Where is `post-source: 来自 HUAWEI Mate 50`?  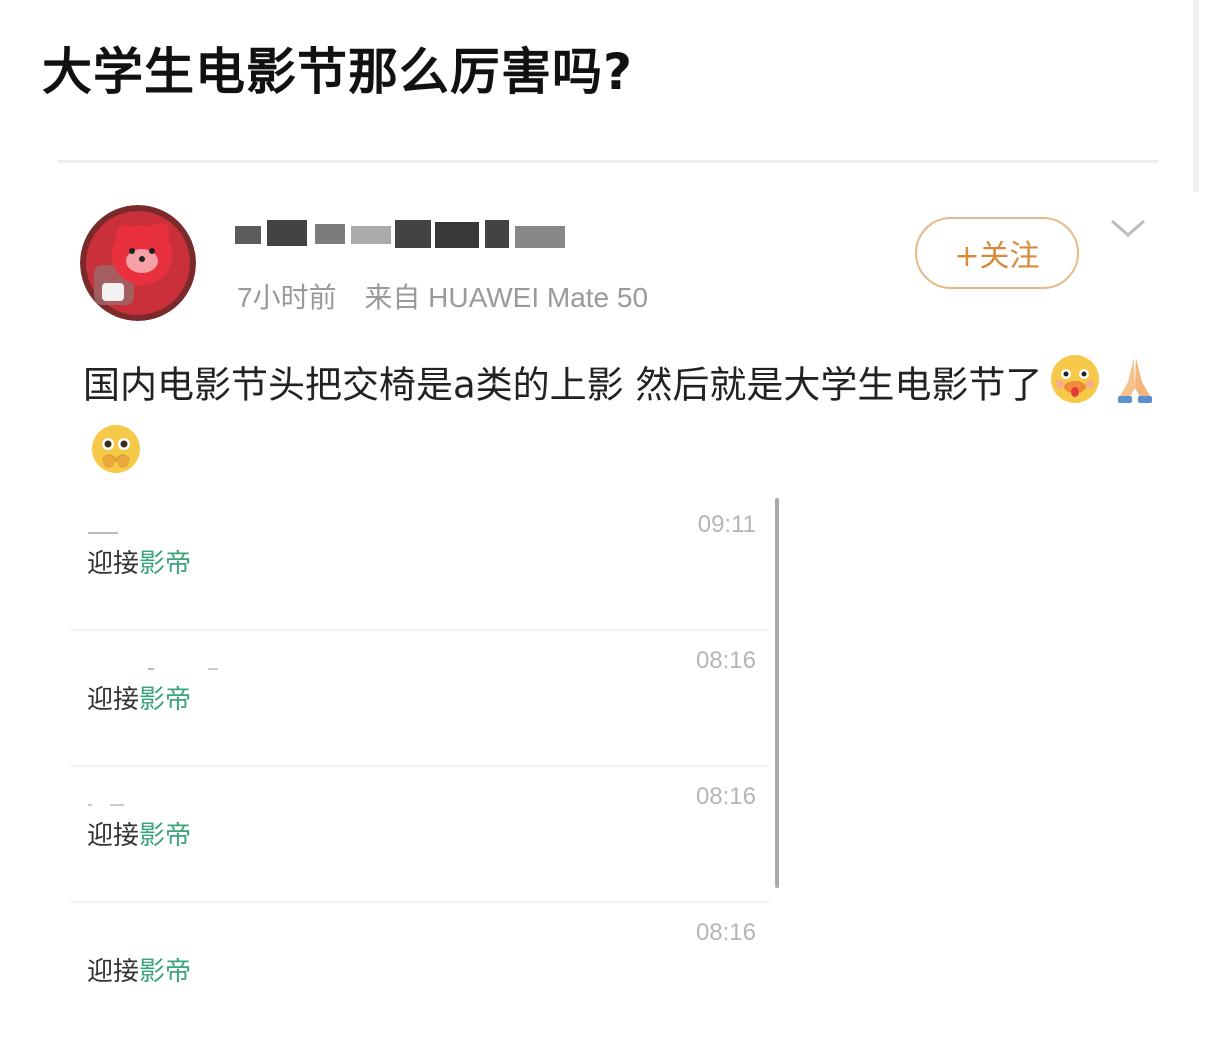 post-source: 来自 HUAWEI Mate 50 is located at coordinates (506, 297).